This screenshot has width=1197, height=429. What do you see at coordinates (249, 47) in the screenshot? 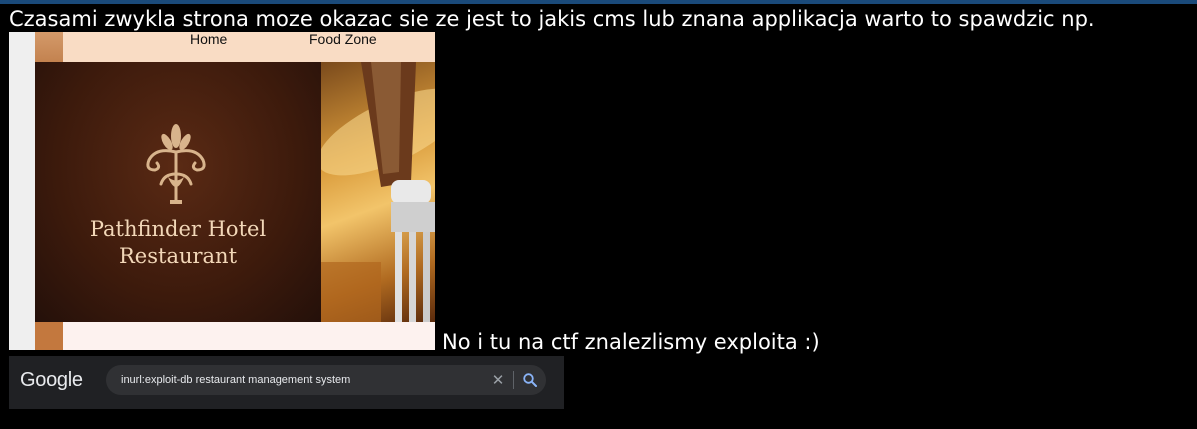
I see `site-nav-bar: Home Food Zone` at bounding box center [249, 47].